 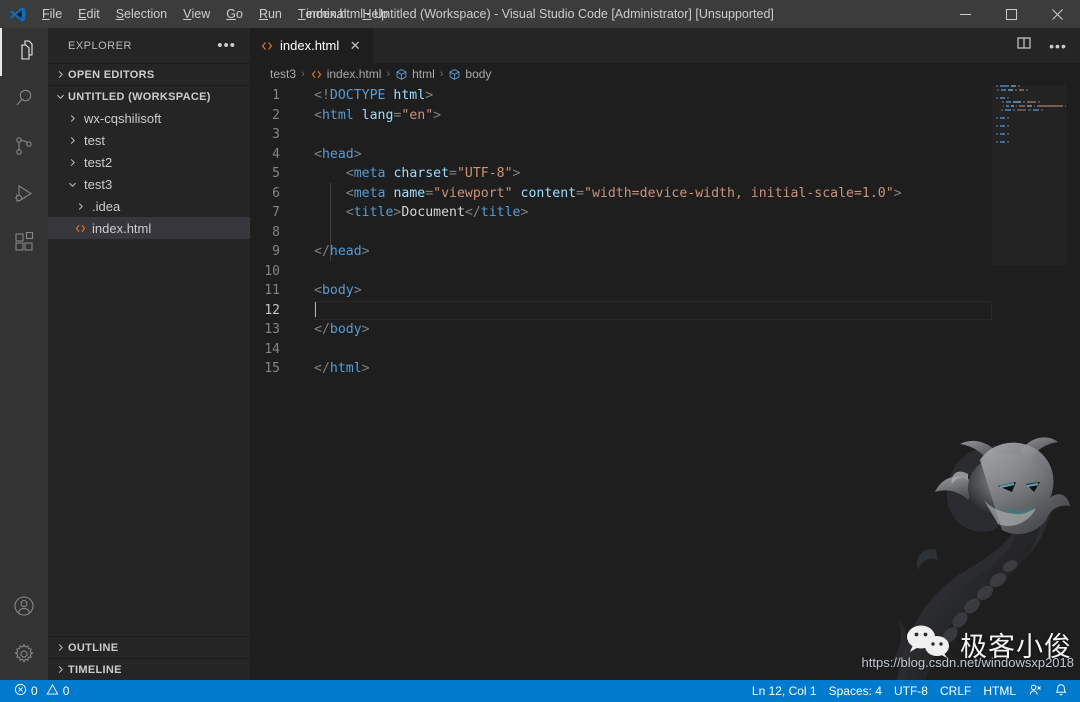 I want to click on warning-icon, so click(x=52, y=691).